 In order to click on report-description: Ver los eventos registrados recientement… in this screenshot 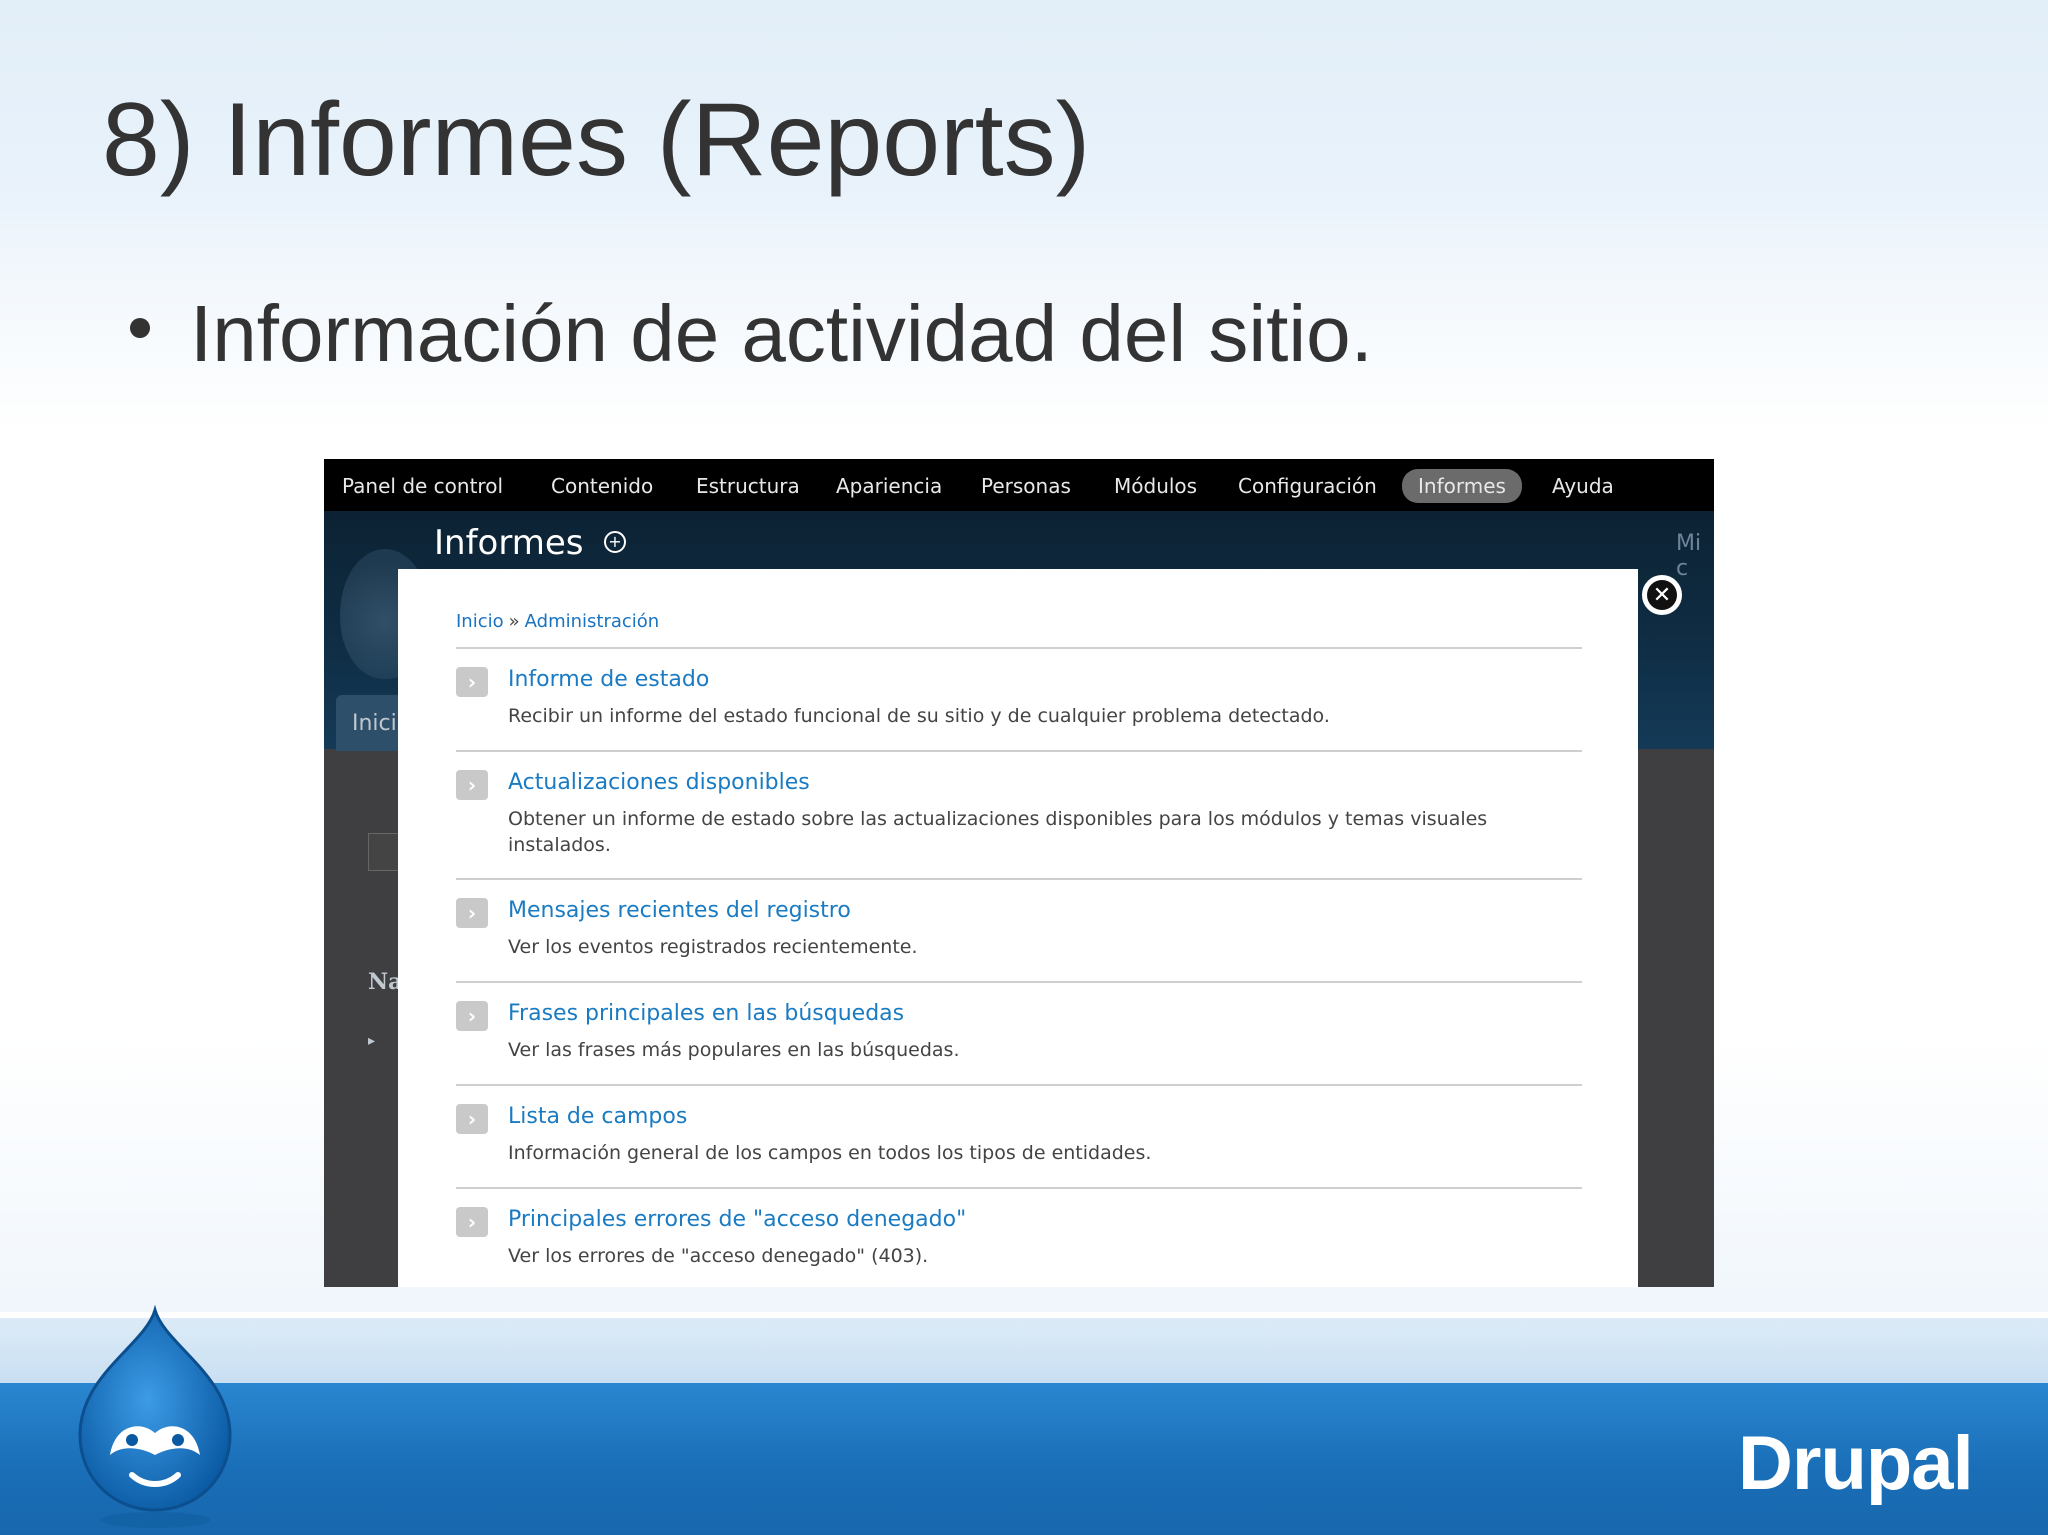, I will do `click(713, 947)`.